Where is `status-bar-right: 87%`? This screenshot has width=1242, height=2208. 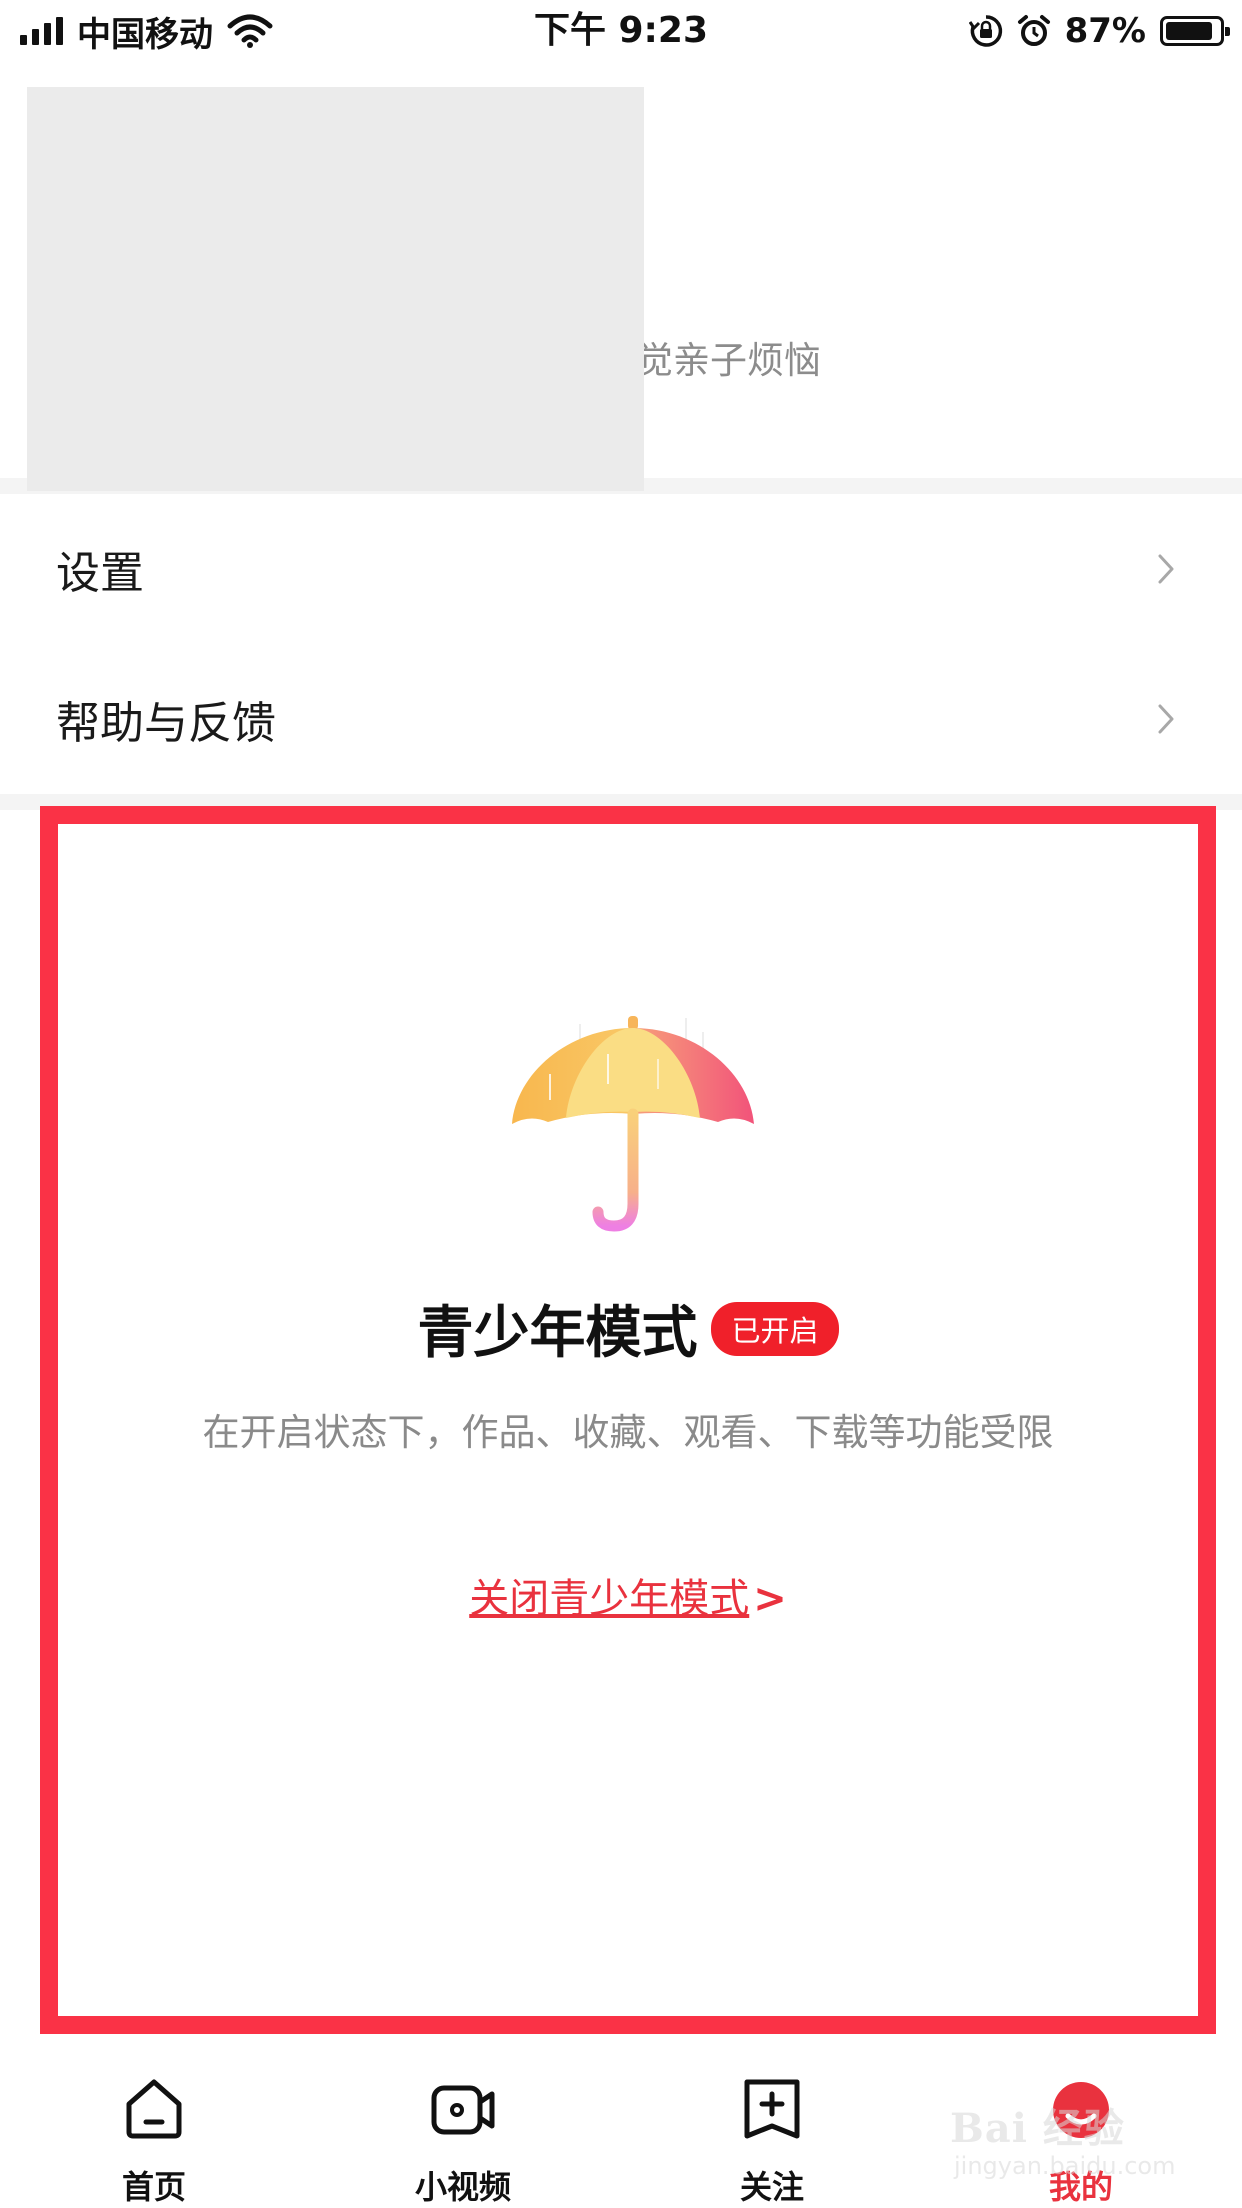 status-bar-right: 87% is located at coordinates (1099, 31).